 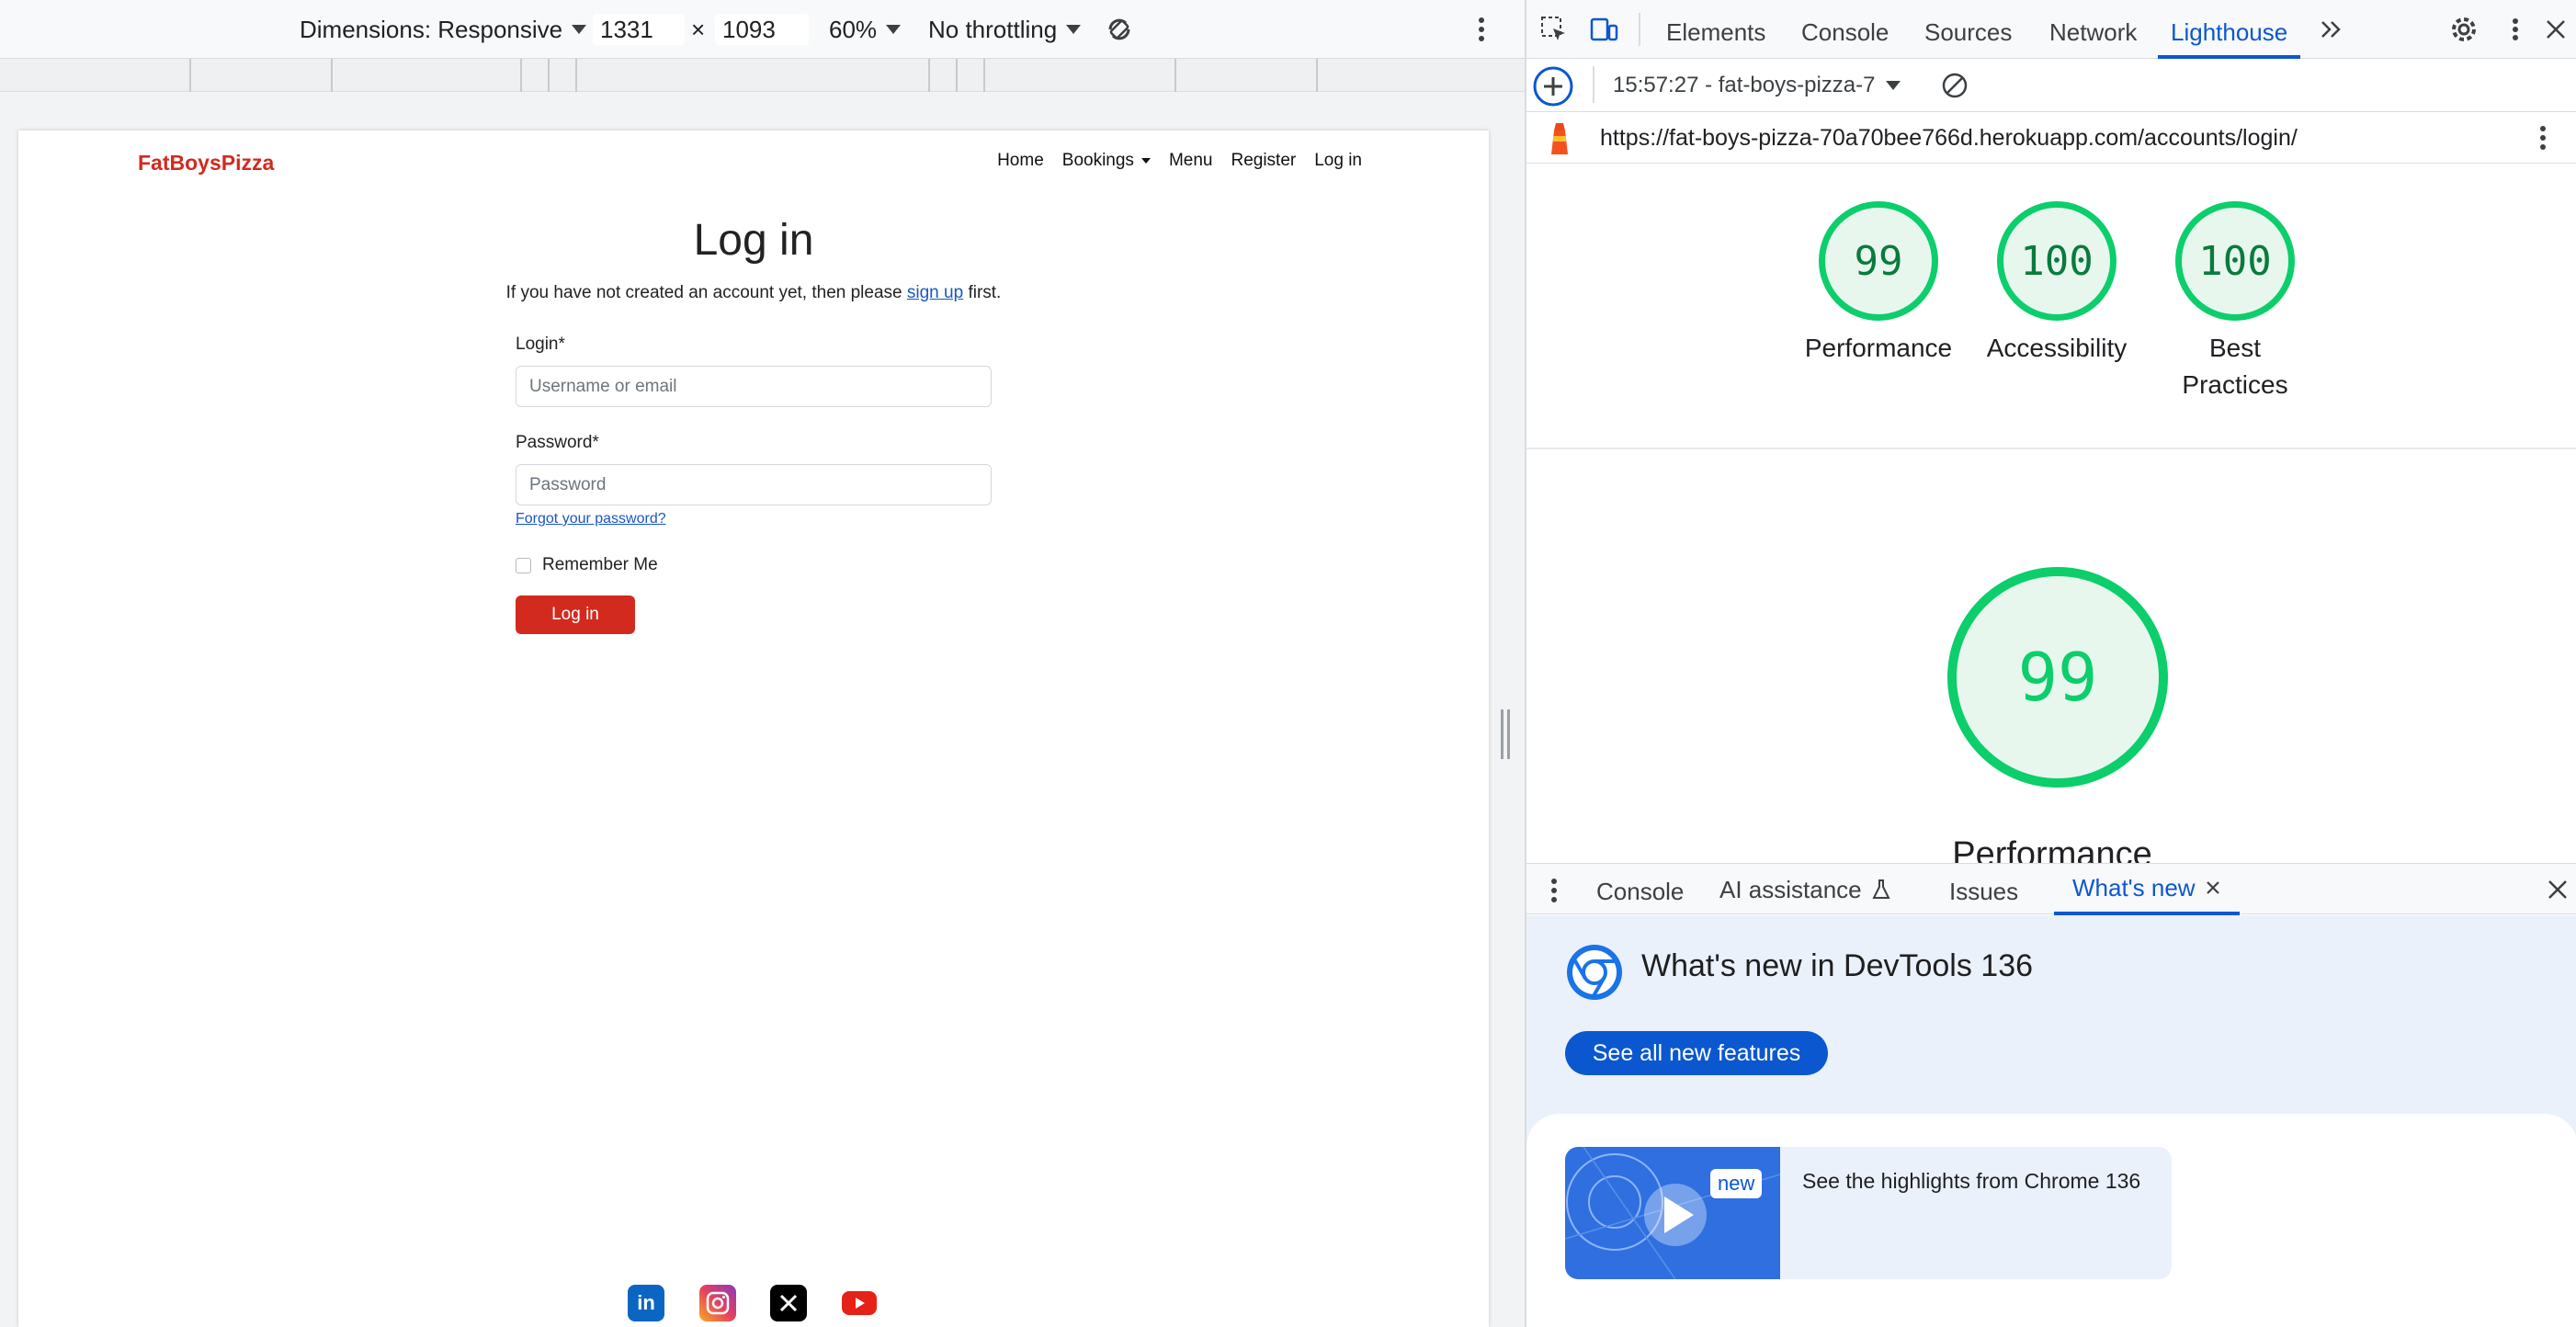 I want to click on score-label: Accessibility, so click(x=2057, y=348).